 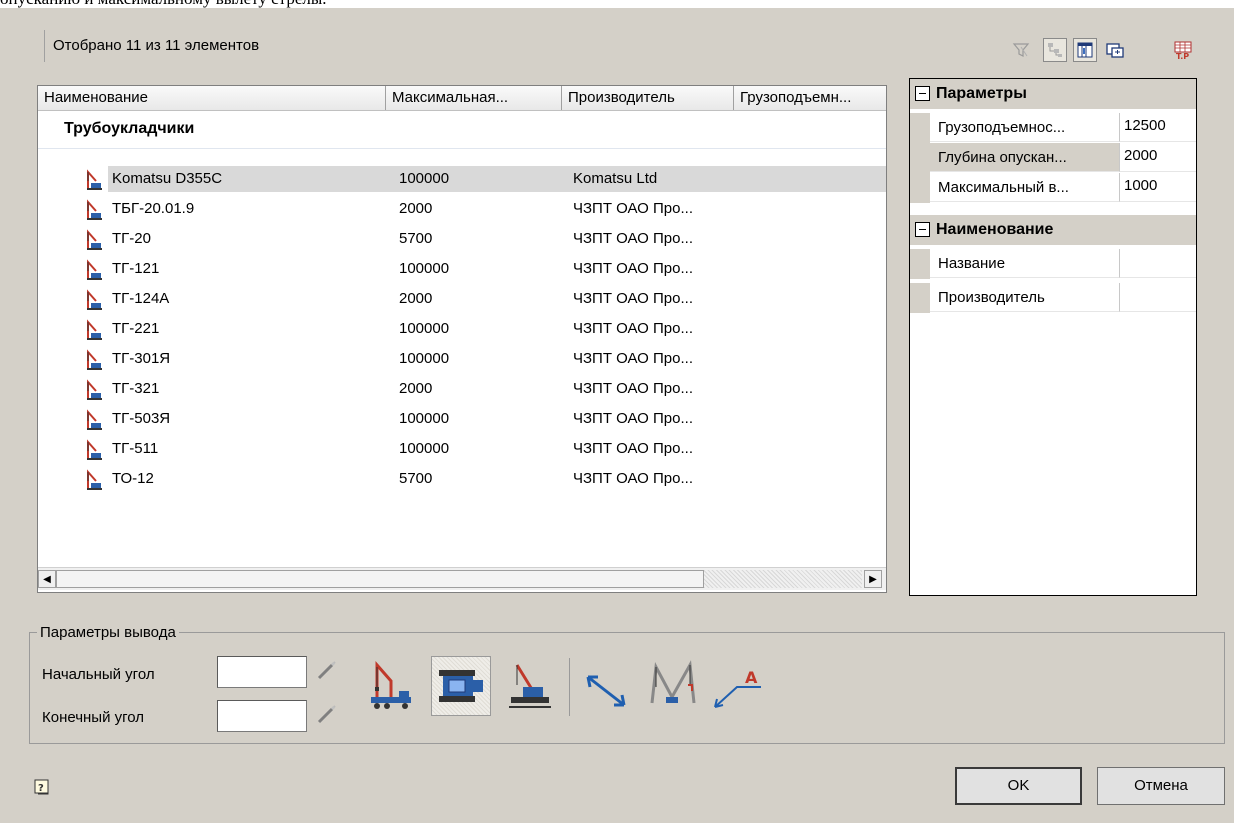 I want to click on header-text: опусканию и максимальному вылету стрелы., so click(x=163, y=4).